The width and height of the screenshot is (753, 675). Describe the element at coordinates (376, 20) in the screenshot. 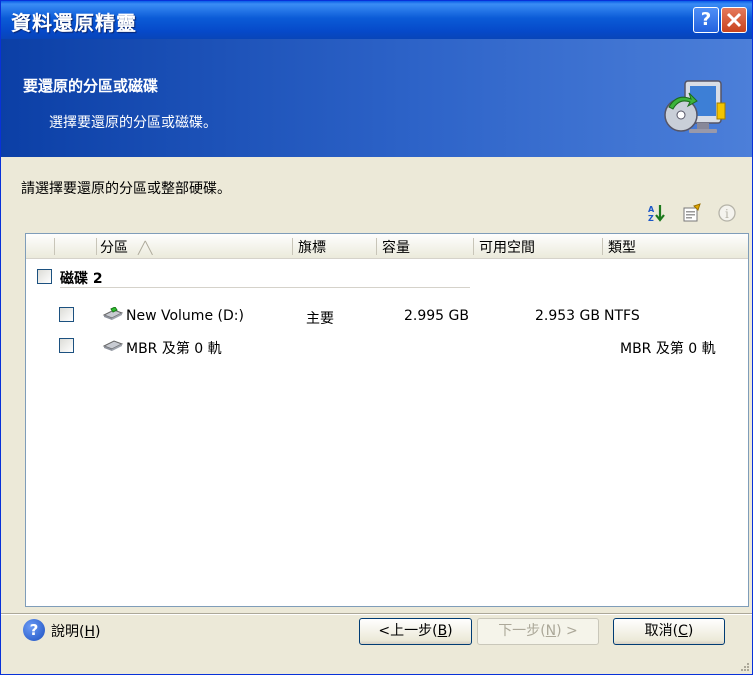

I see `title-bar: 資料還原精靈 ?` at that location.